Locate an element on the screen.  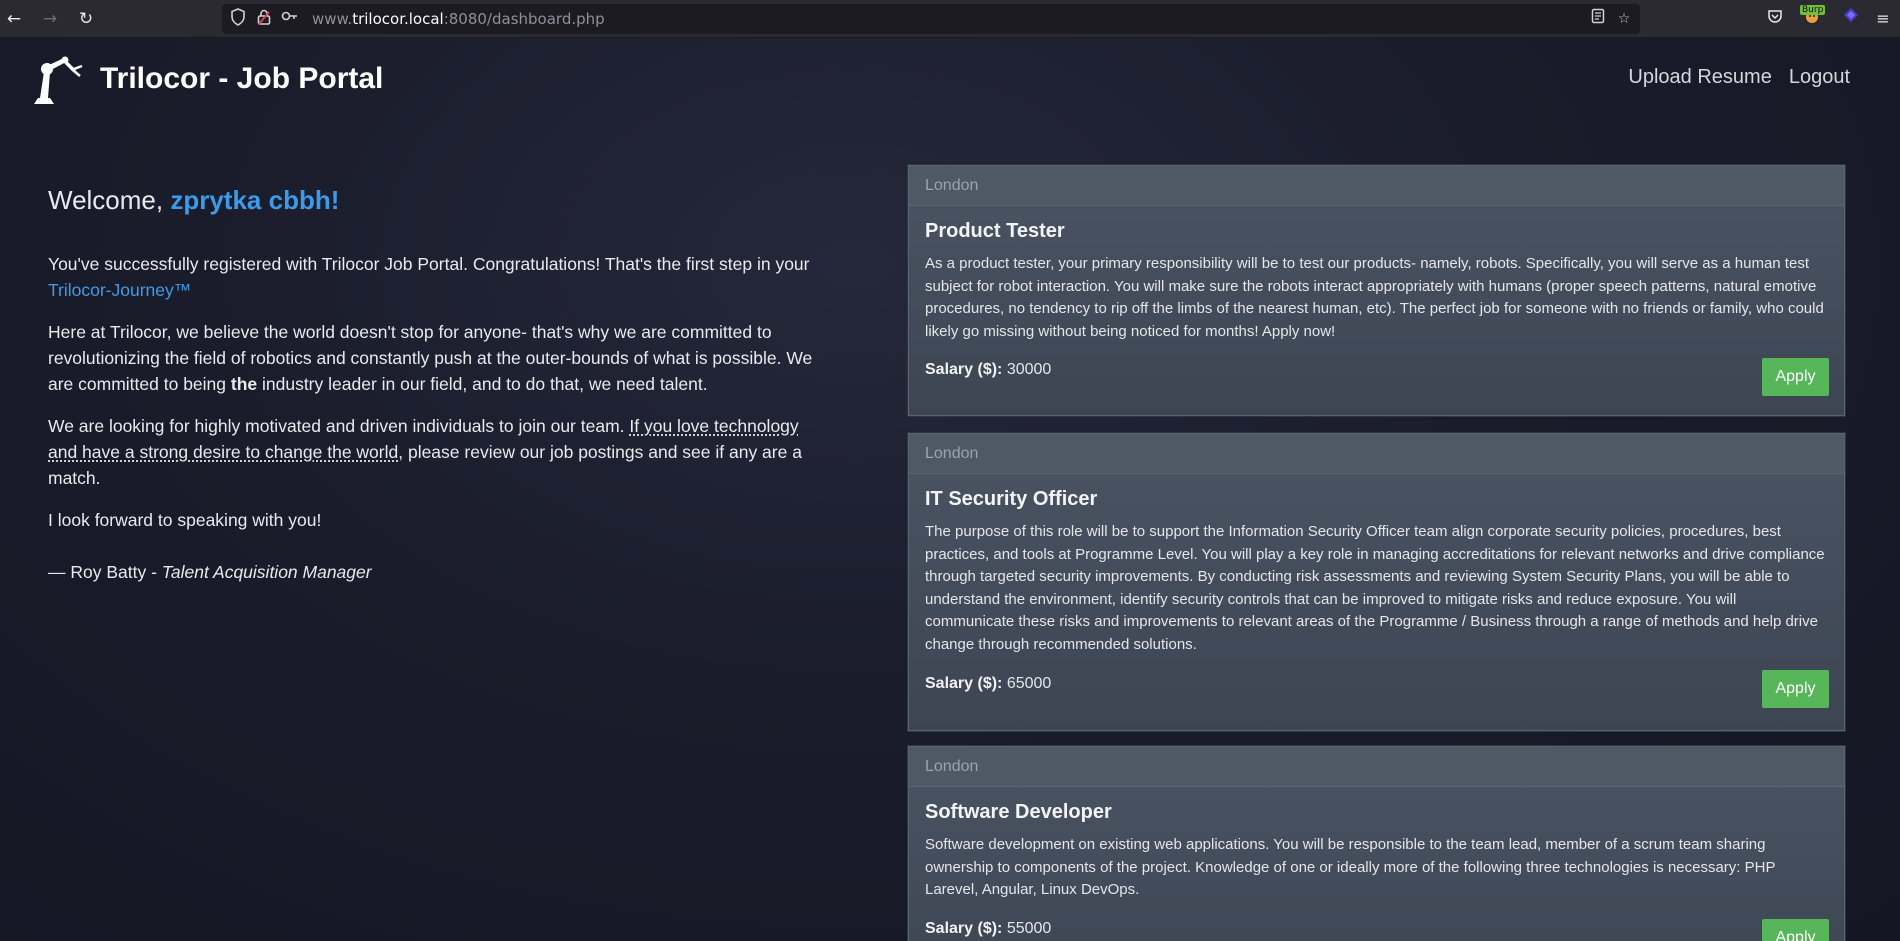
url-bar: www.trilocor.local:8080/dashboard.php ☆ is located at coordinates (931, 19).